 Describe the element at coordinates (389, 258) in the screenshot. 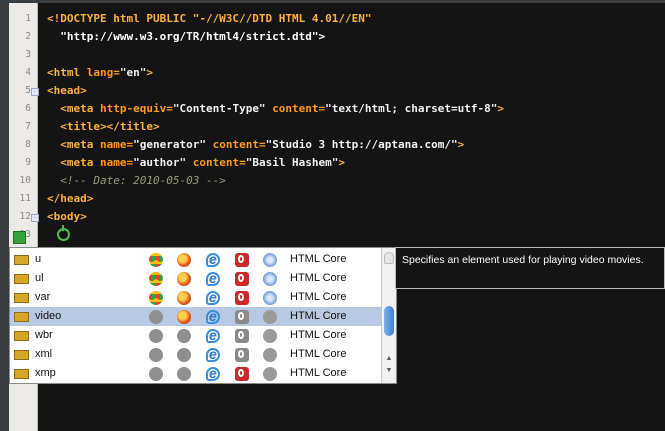

I see `scrollbar-top-cap` at that location.